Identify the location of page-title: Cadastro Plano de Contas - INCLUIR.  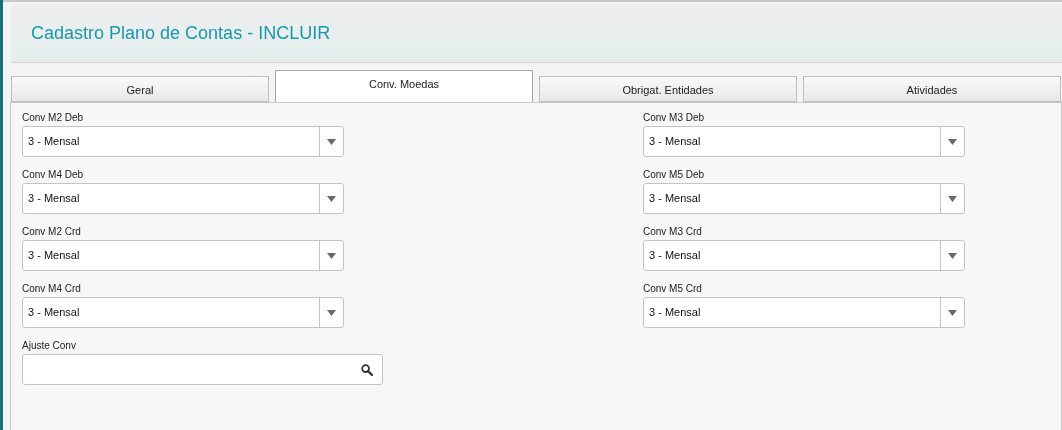
(181, 33).